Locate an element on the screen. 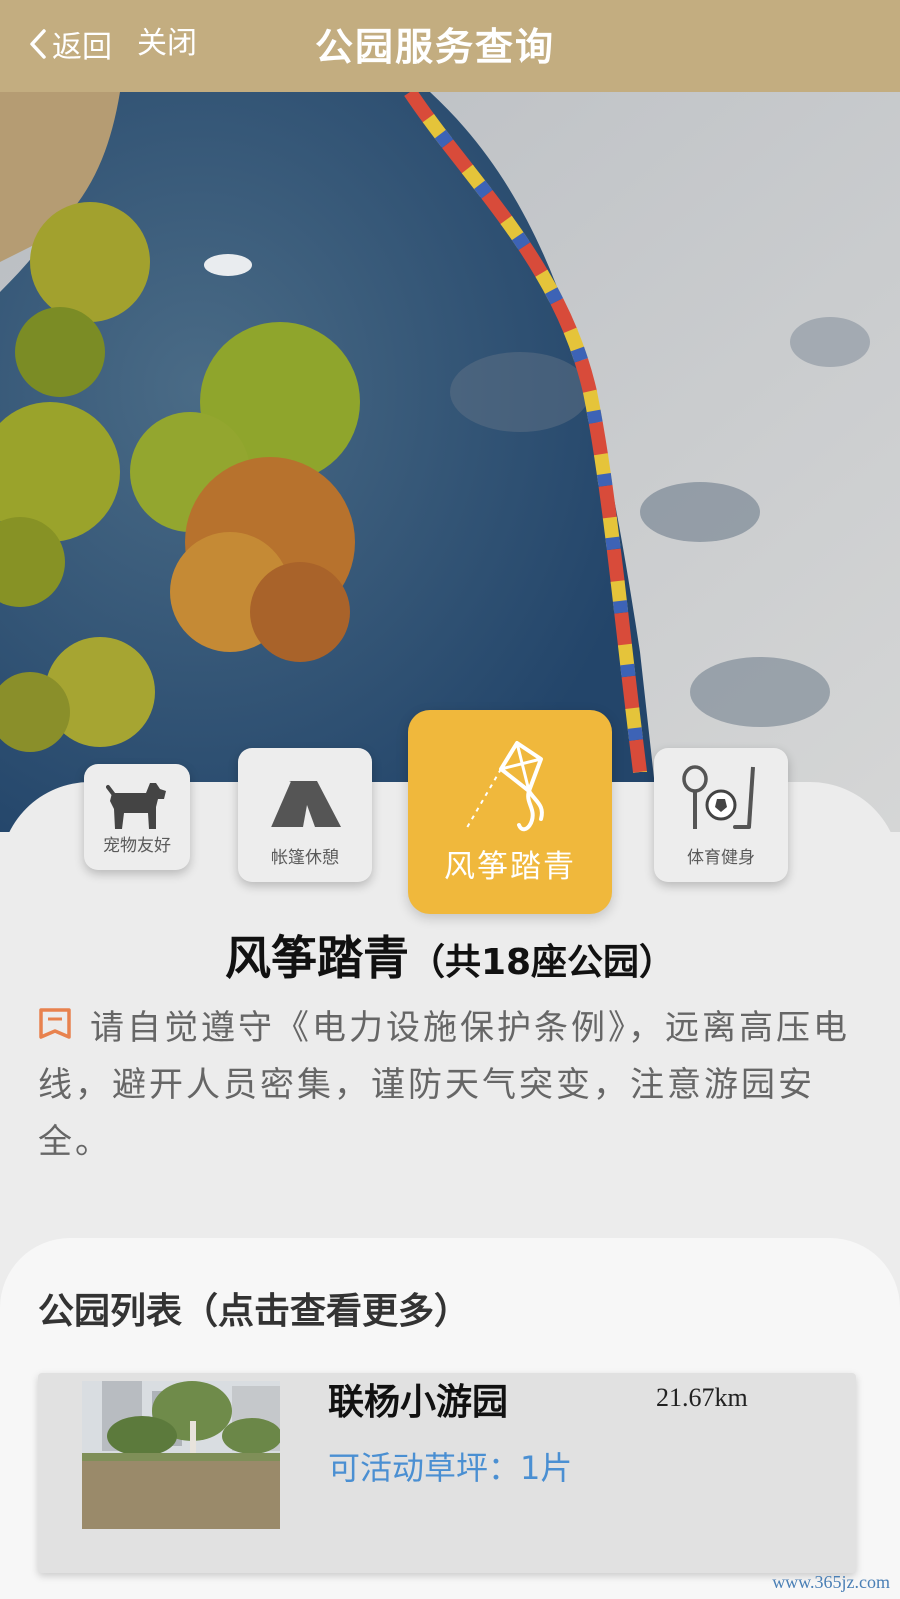  top-navbar: 返回 关闭 公园服务查询 is located at coordinates (450, 46).